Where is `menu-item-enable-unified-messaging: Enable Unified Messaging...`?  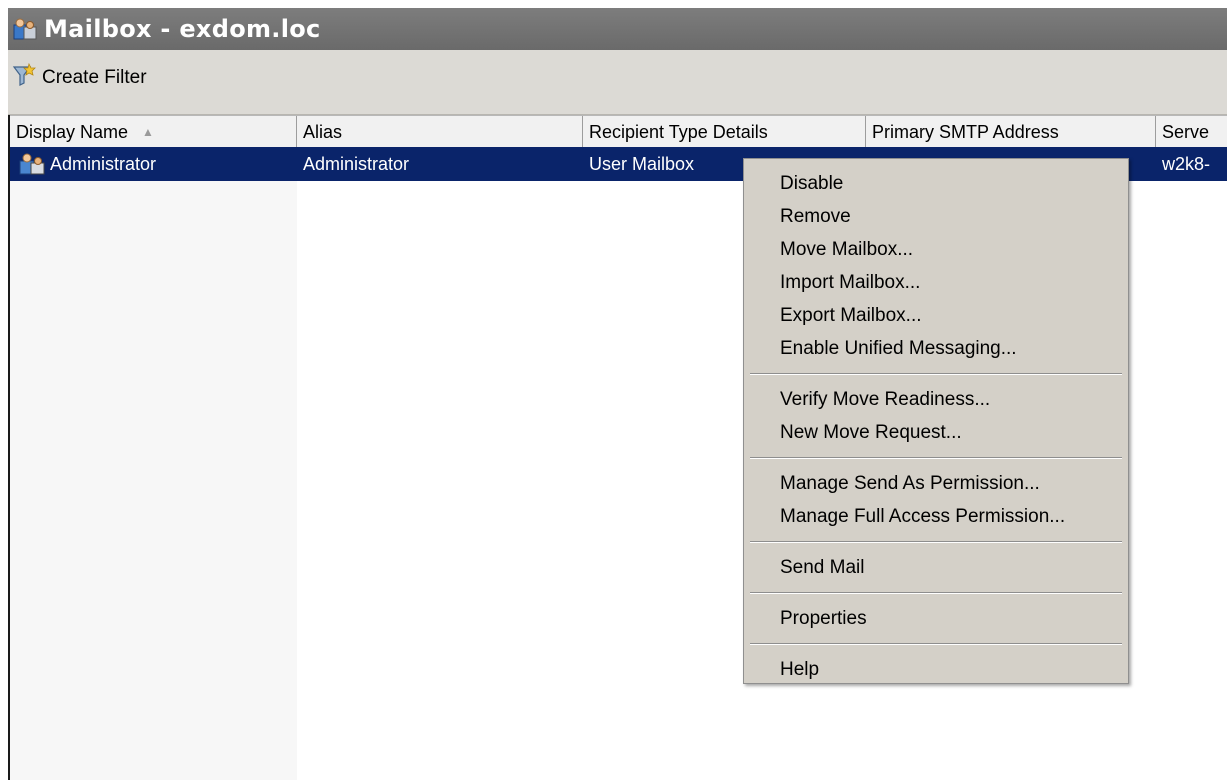
menu-item-enable-unified-messaging: Enable Unified Messaging... is located at coordinates (936, 348).